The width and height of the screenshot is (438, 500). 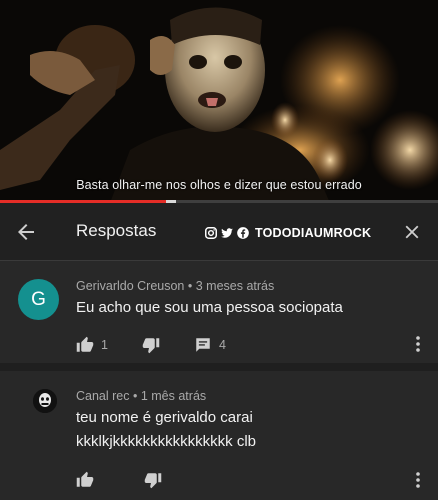 I want to click on reply-meta: Canal rec • 1 mês atrás, so click(x=141, y=396).